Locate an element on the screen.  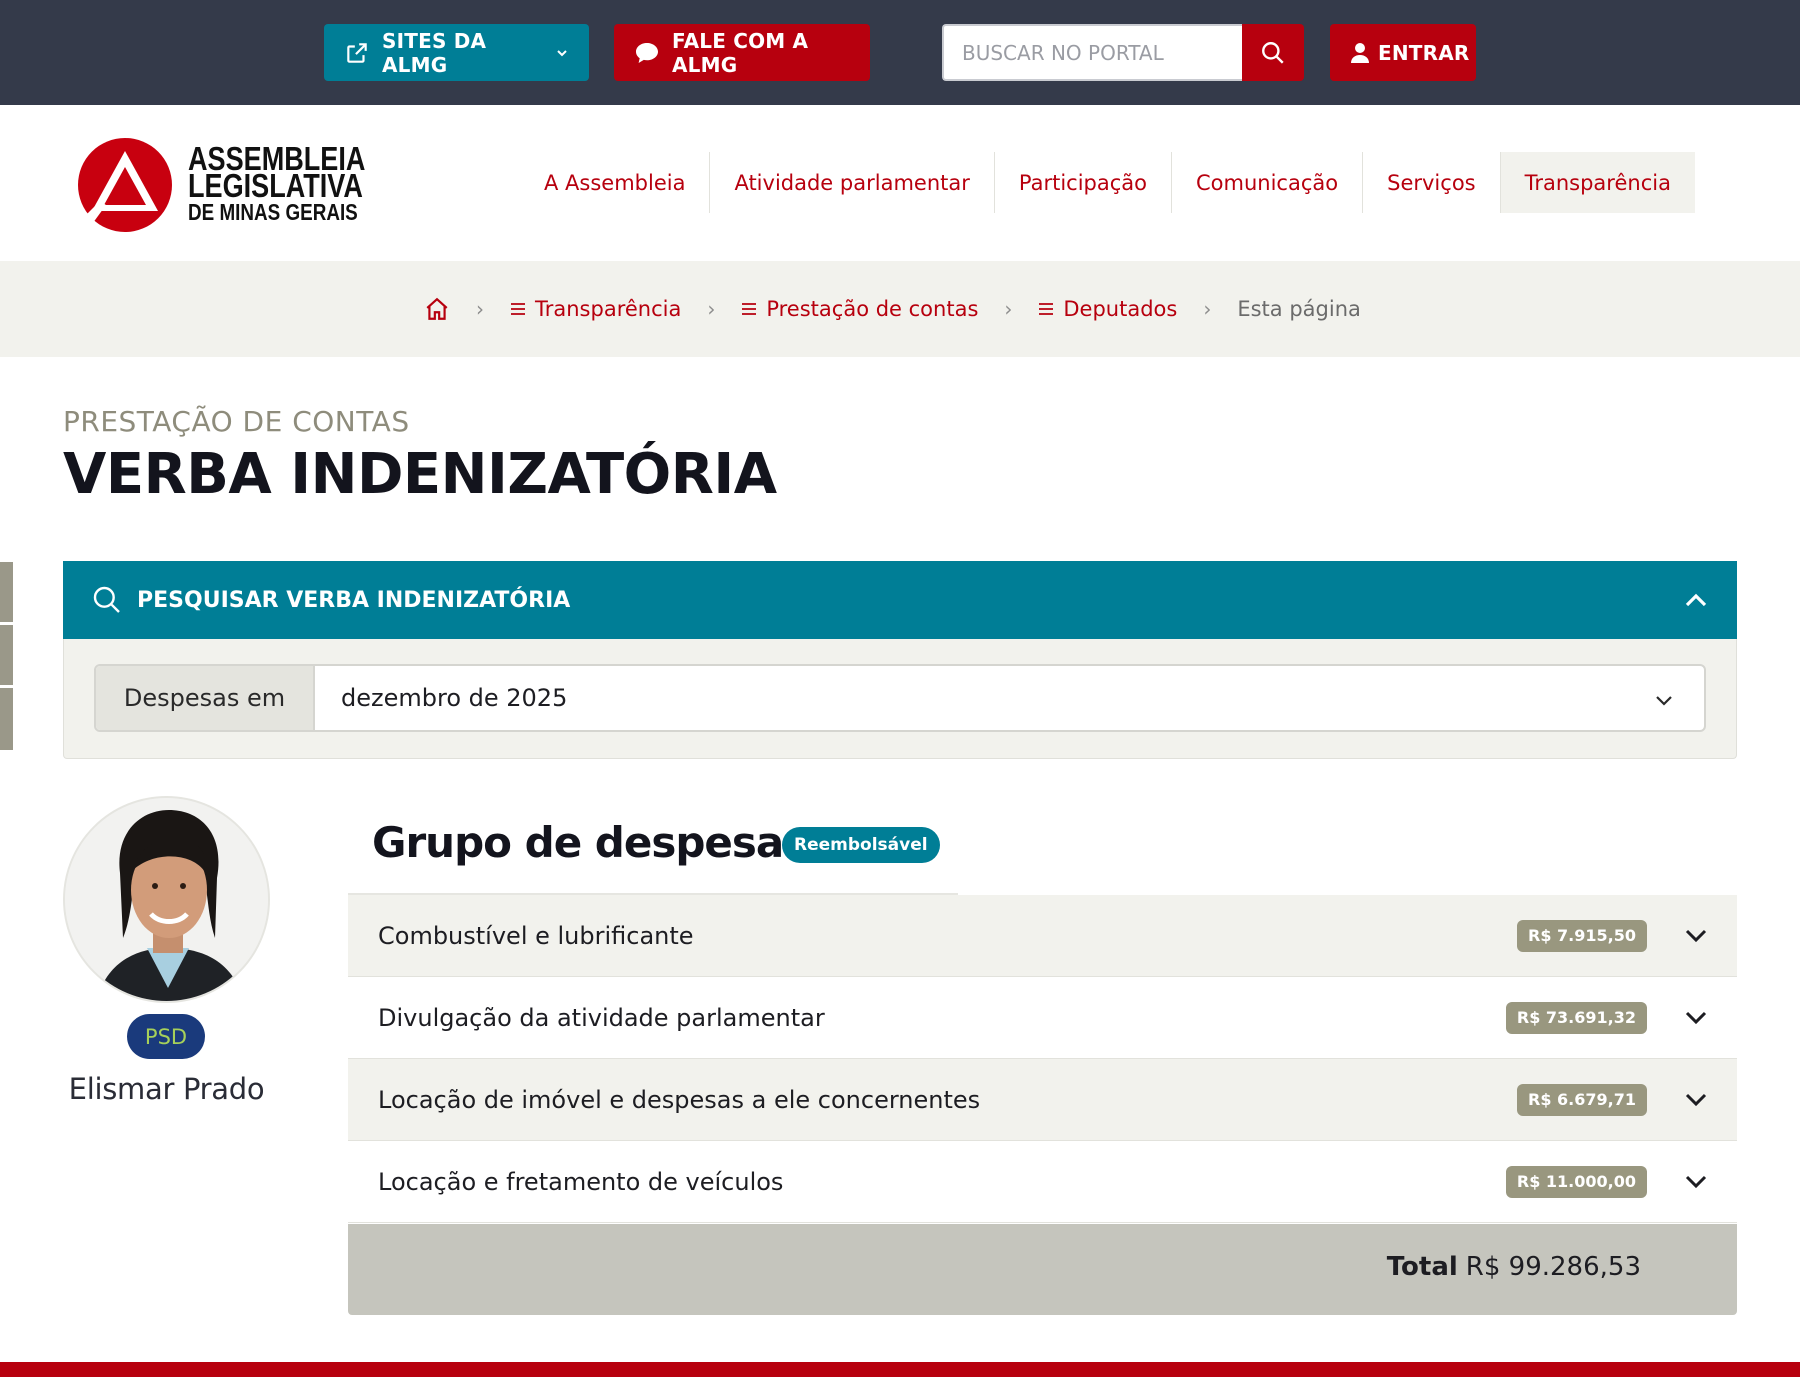
entrar-button: ENTRAR is located at coordinates (1403, 52).